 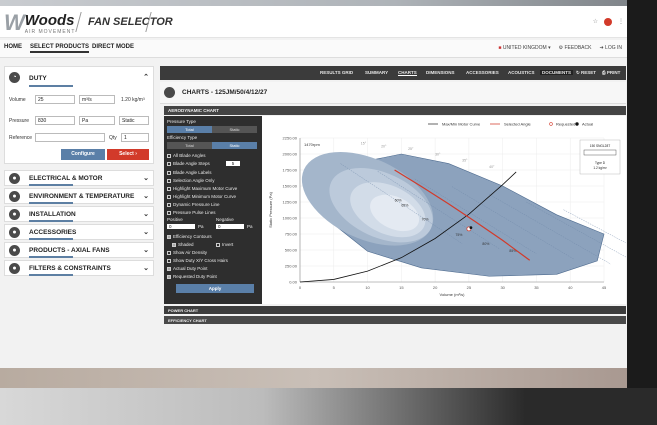 I want to click on select-button: Select ›, so click(x=128, y=154).